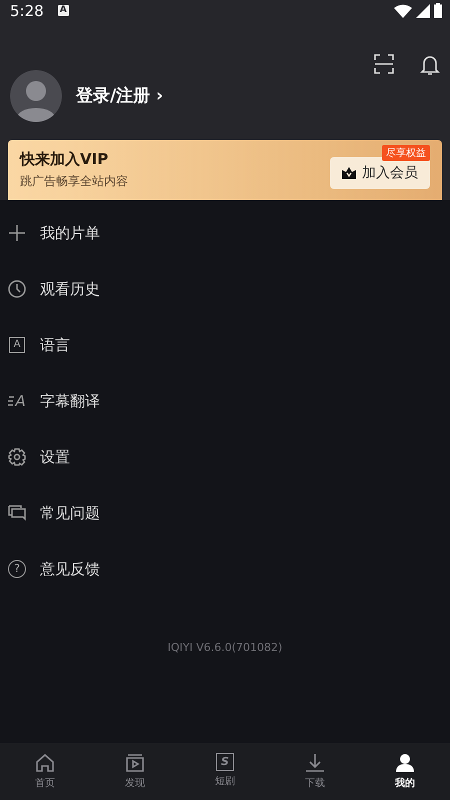 This screenshot has width=450, height=800. Describe the element at coordinates (225, 289) in the screenshot. I see `menu-item: 观看历史` at that location.